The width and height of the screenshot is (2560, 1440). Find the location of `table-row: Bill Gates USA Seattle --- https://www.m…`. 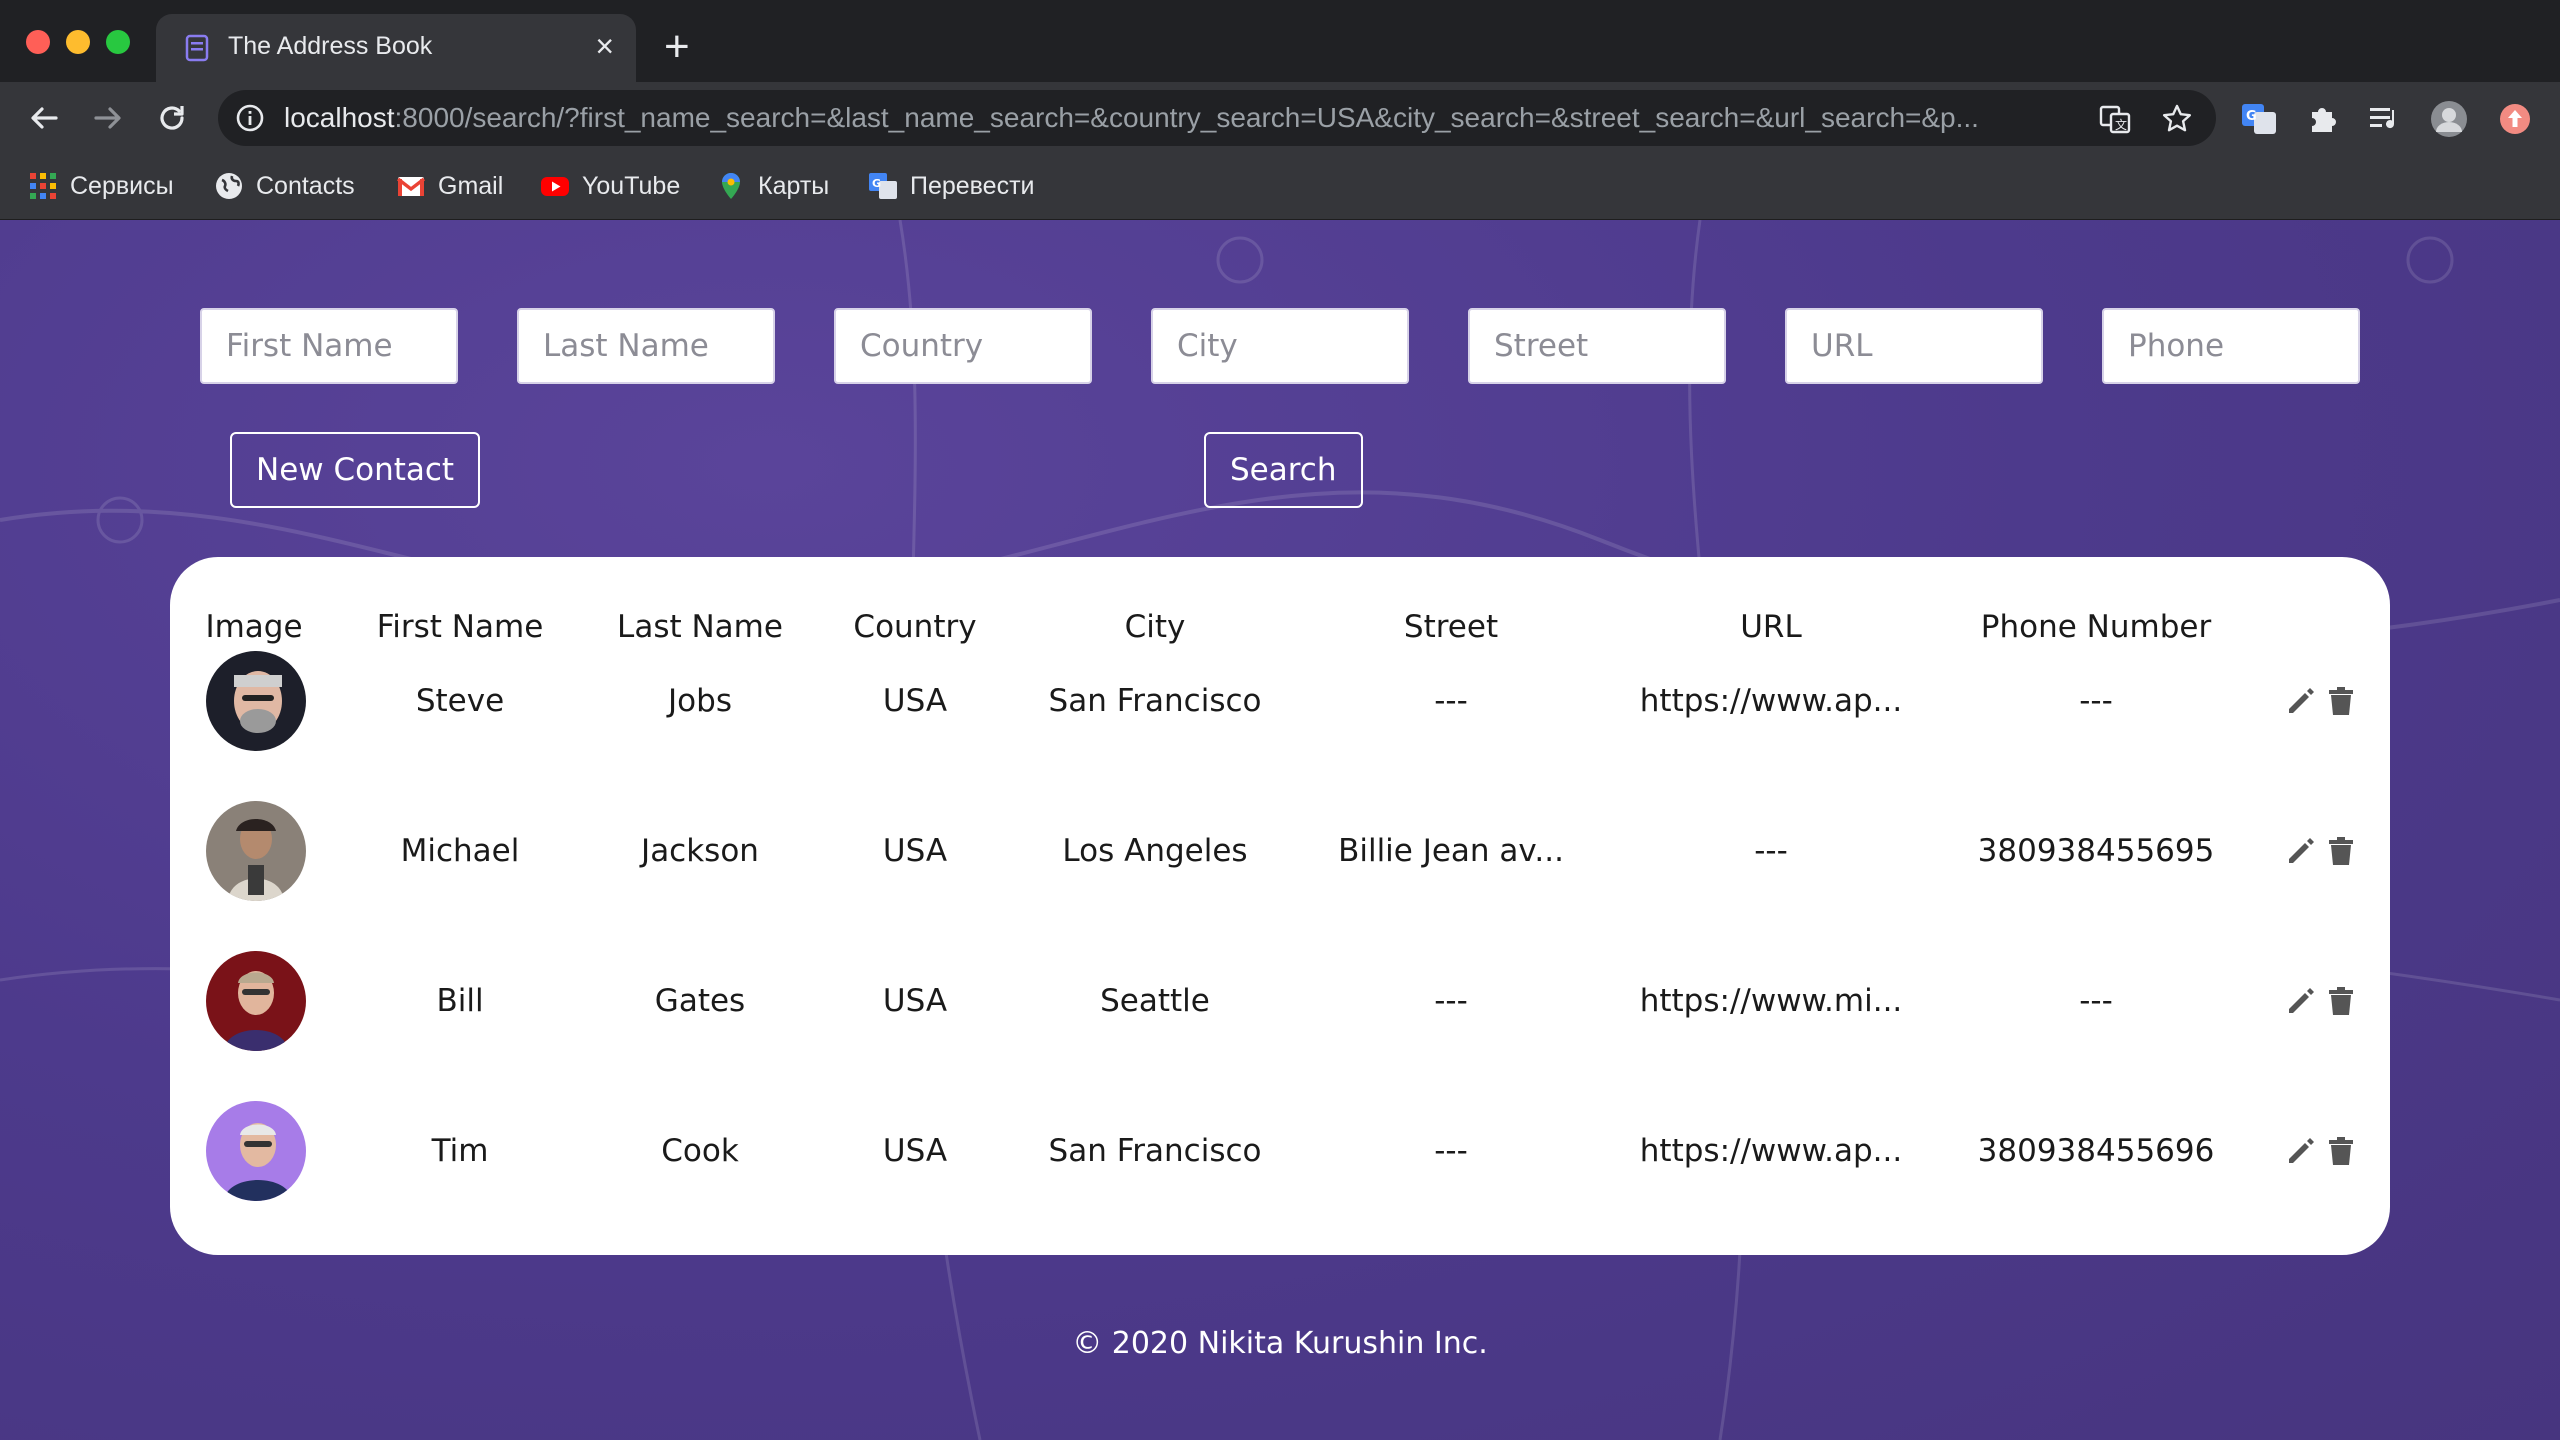

table-row: Bill Gates USA Seattle --- https://www.m… is located at coordinates (1280, 1001).